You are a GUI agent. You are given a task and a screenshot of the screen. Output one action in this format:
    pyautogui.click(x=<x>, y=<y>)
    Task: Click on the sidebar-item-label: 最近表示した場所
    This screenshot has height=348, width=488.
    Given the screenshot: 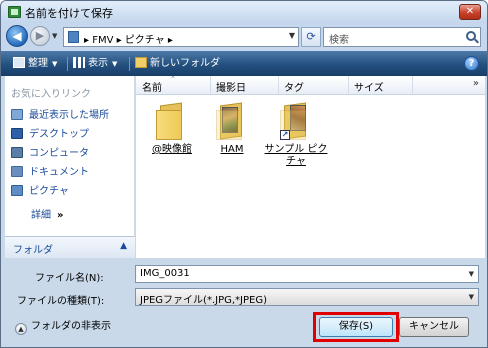 What is the action you would take?
    pyautogui.click(x=69, y=115)
    